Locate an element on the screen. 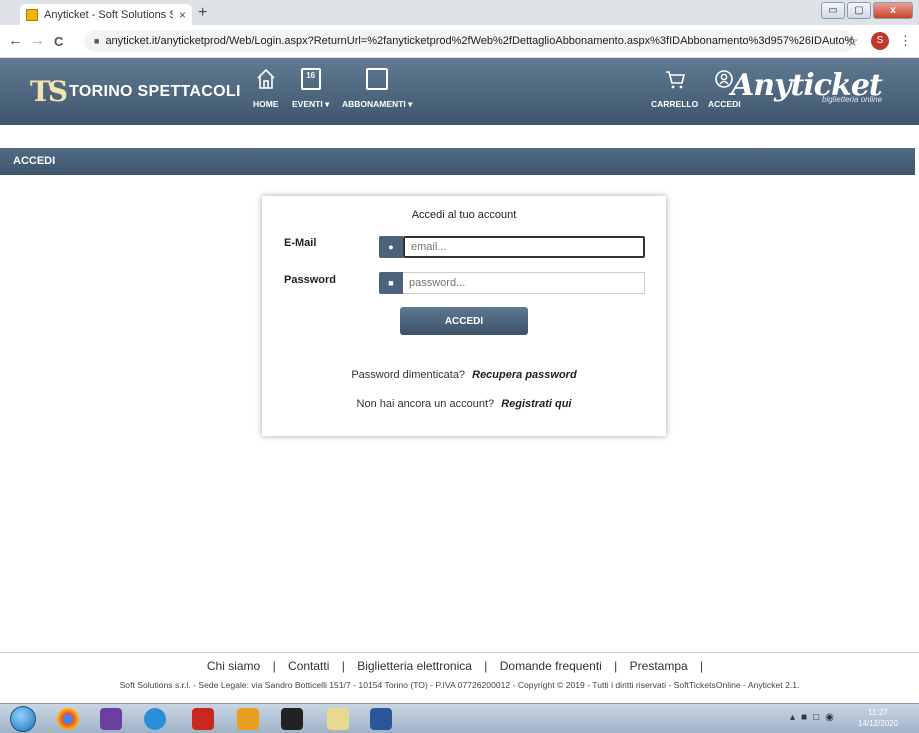  nav-home-label: HOME is located at coordinates (266, 104).